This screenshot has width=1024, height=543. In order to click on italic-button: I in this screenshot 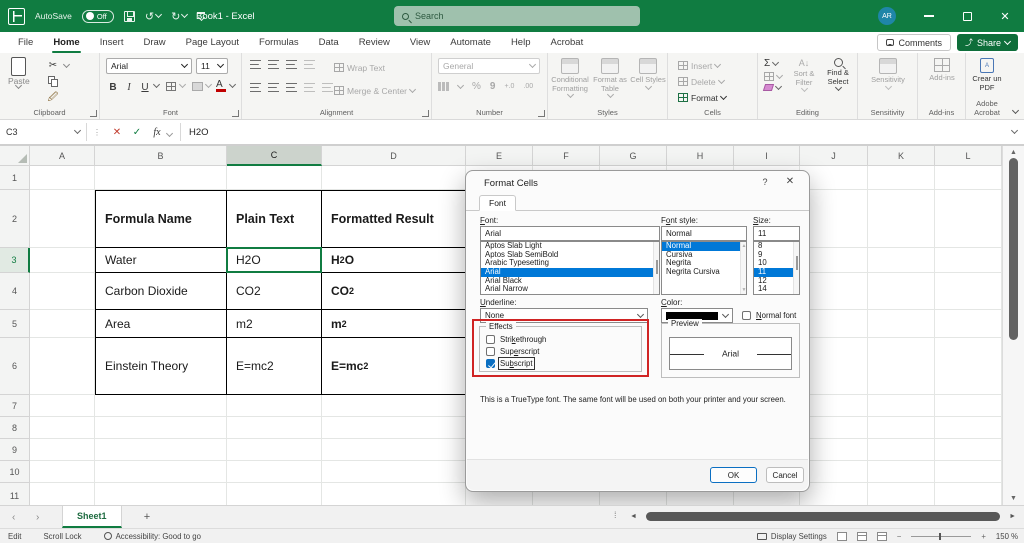, I will do `click(129, 87)`.